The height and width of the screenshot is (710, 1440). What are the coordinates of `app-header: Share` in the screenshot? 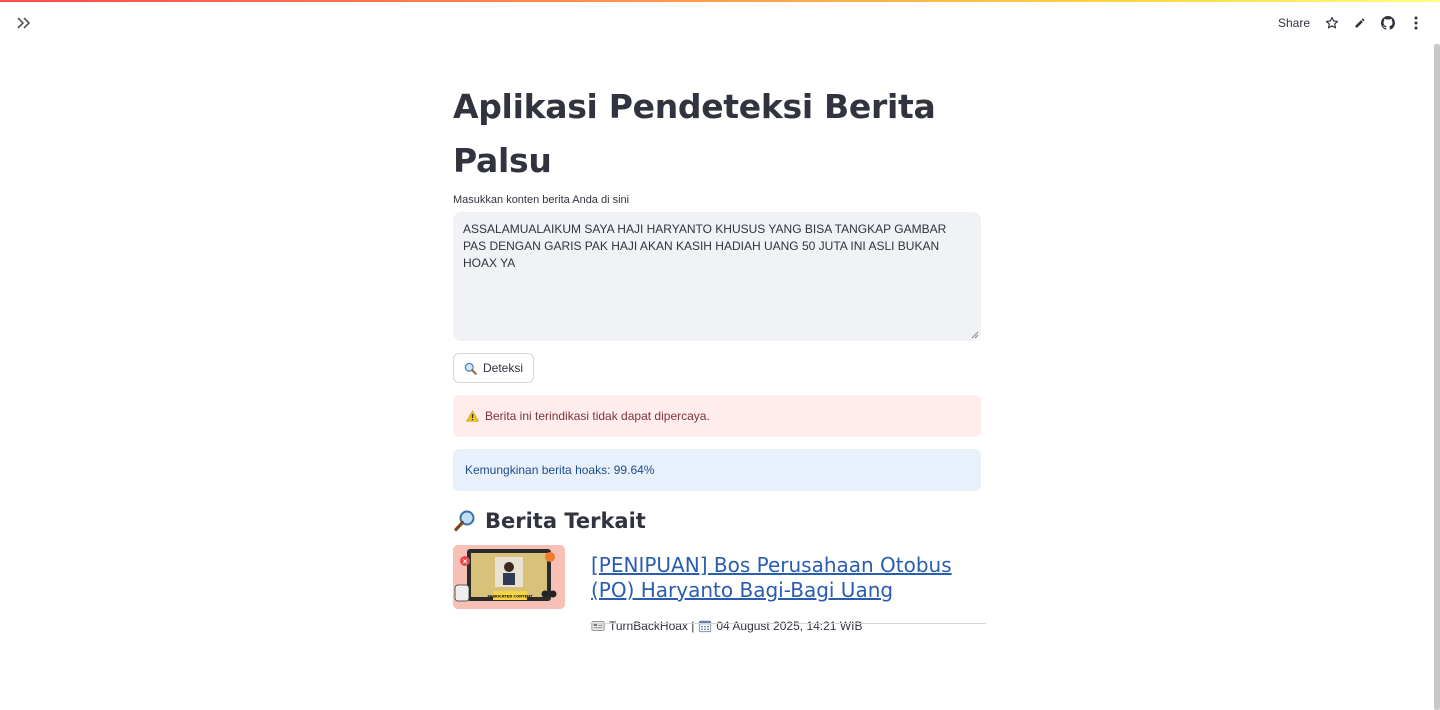 It's located at (720, 23).